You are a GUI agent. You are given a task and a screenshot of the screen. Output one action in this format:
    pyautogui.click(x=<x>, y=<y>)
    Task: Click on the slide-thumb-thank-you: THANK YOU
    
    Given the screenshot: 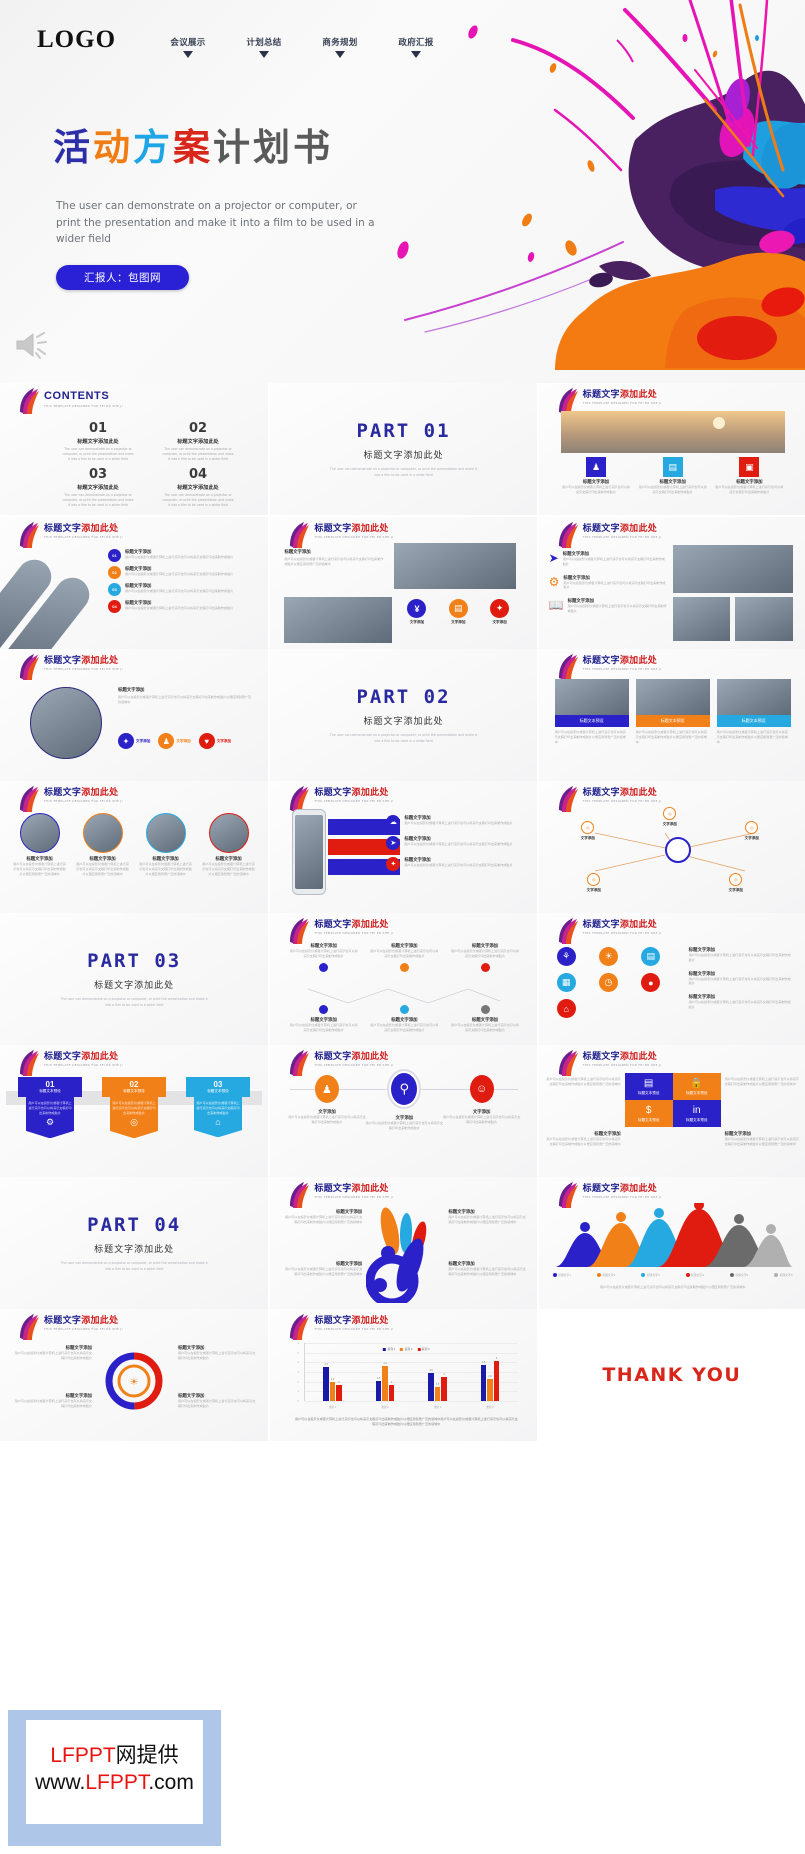 What is the action you would take?
    pyautogui.click(x=670, y=1375)
    